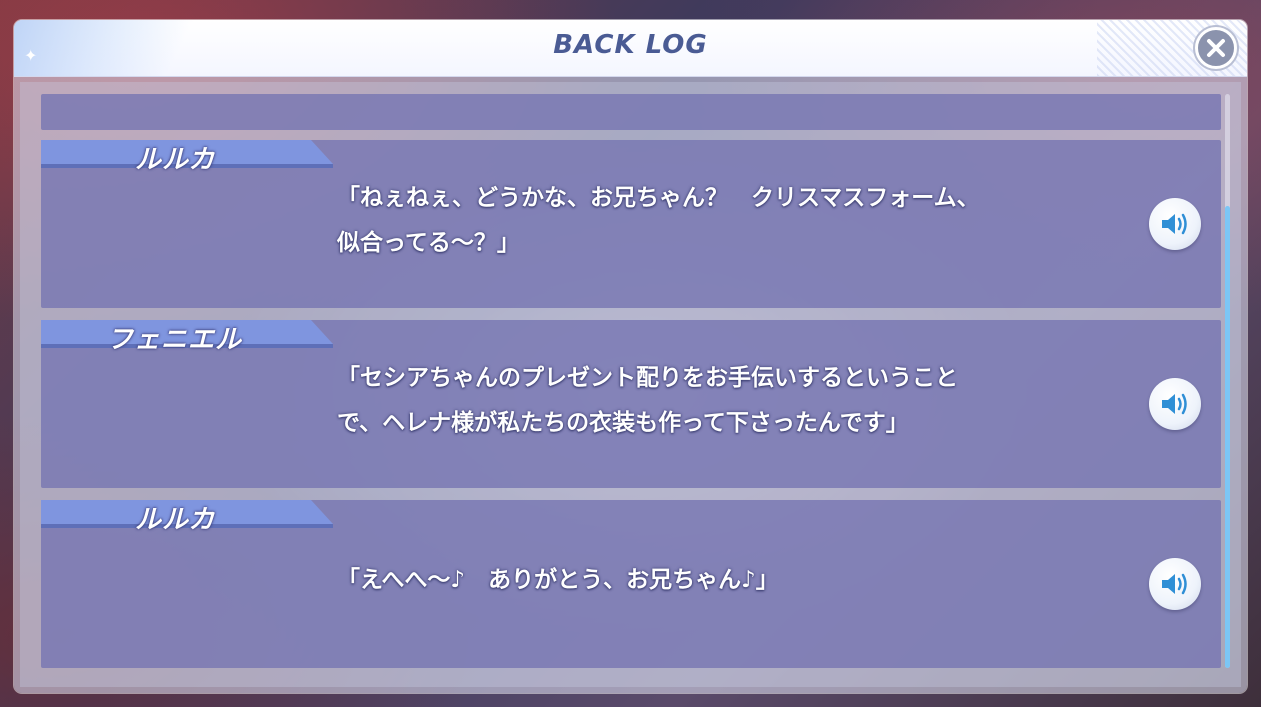  I want to click on speaker-name-tab: フェニエル, so click(187, 337).